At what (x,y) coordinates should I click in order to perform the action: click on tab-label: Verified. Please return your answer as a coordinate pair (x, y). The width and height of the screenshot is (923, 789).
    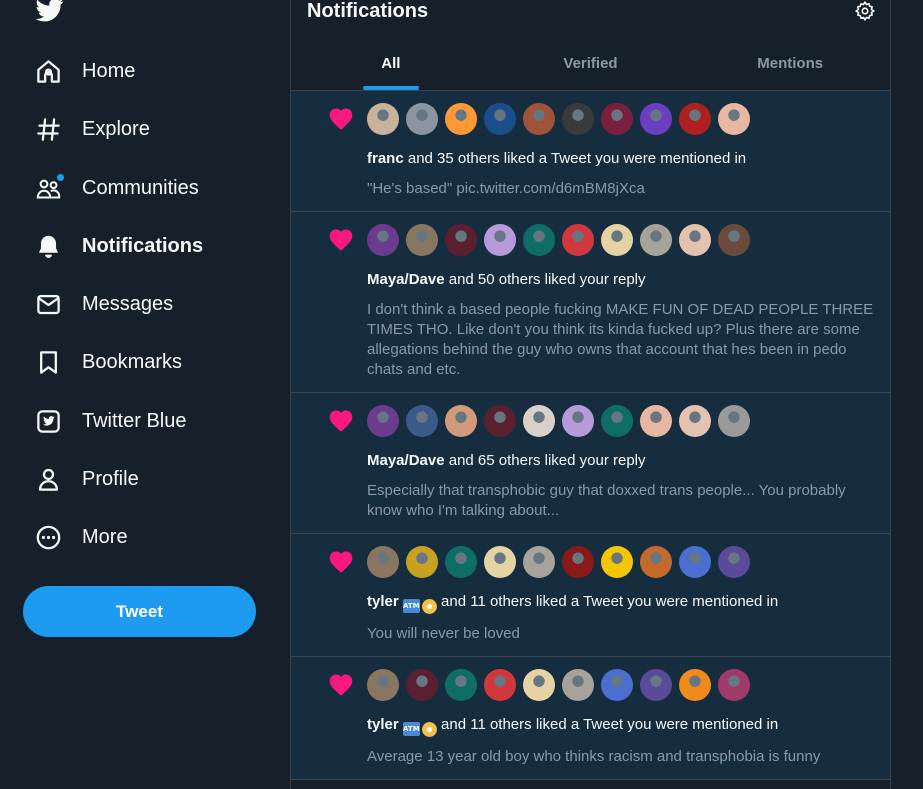
    Looking at the image, I should click on (590, 63).